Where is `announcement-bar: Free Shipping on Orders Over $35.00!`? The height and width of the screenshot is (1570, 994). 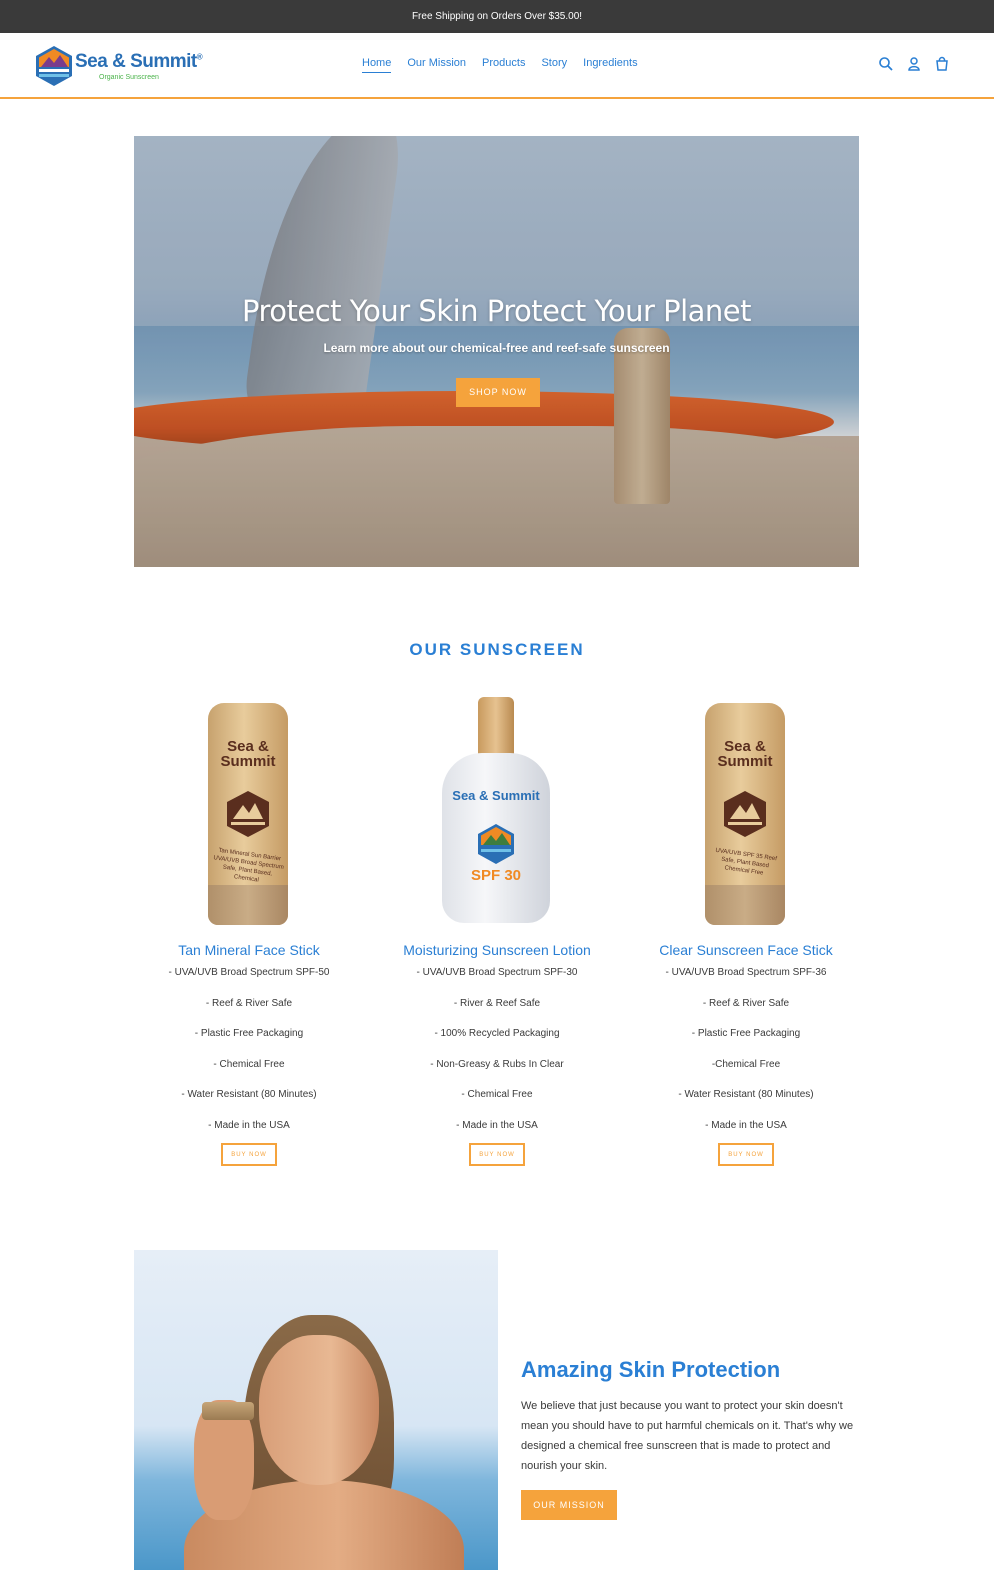 announcement-bar: Free Shipping on Orders Over $35.00! is located at coordinates (497, 16).